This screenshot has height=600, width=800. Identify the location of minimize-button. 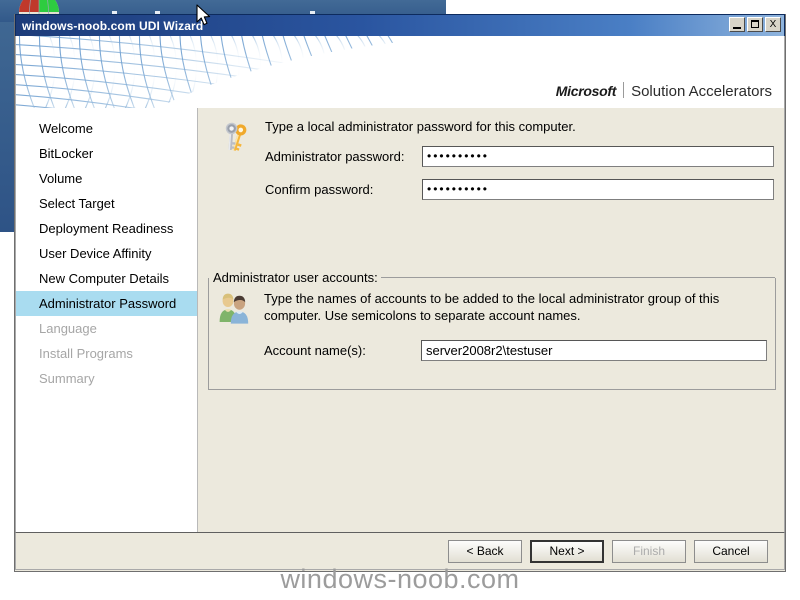
(737, 24).